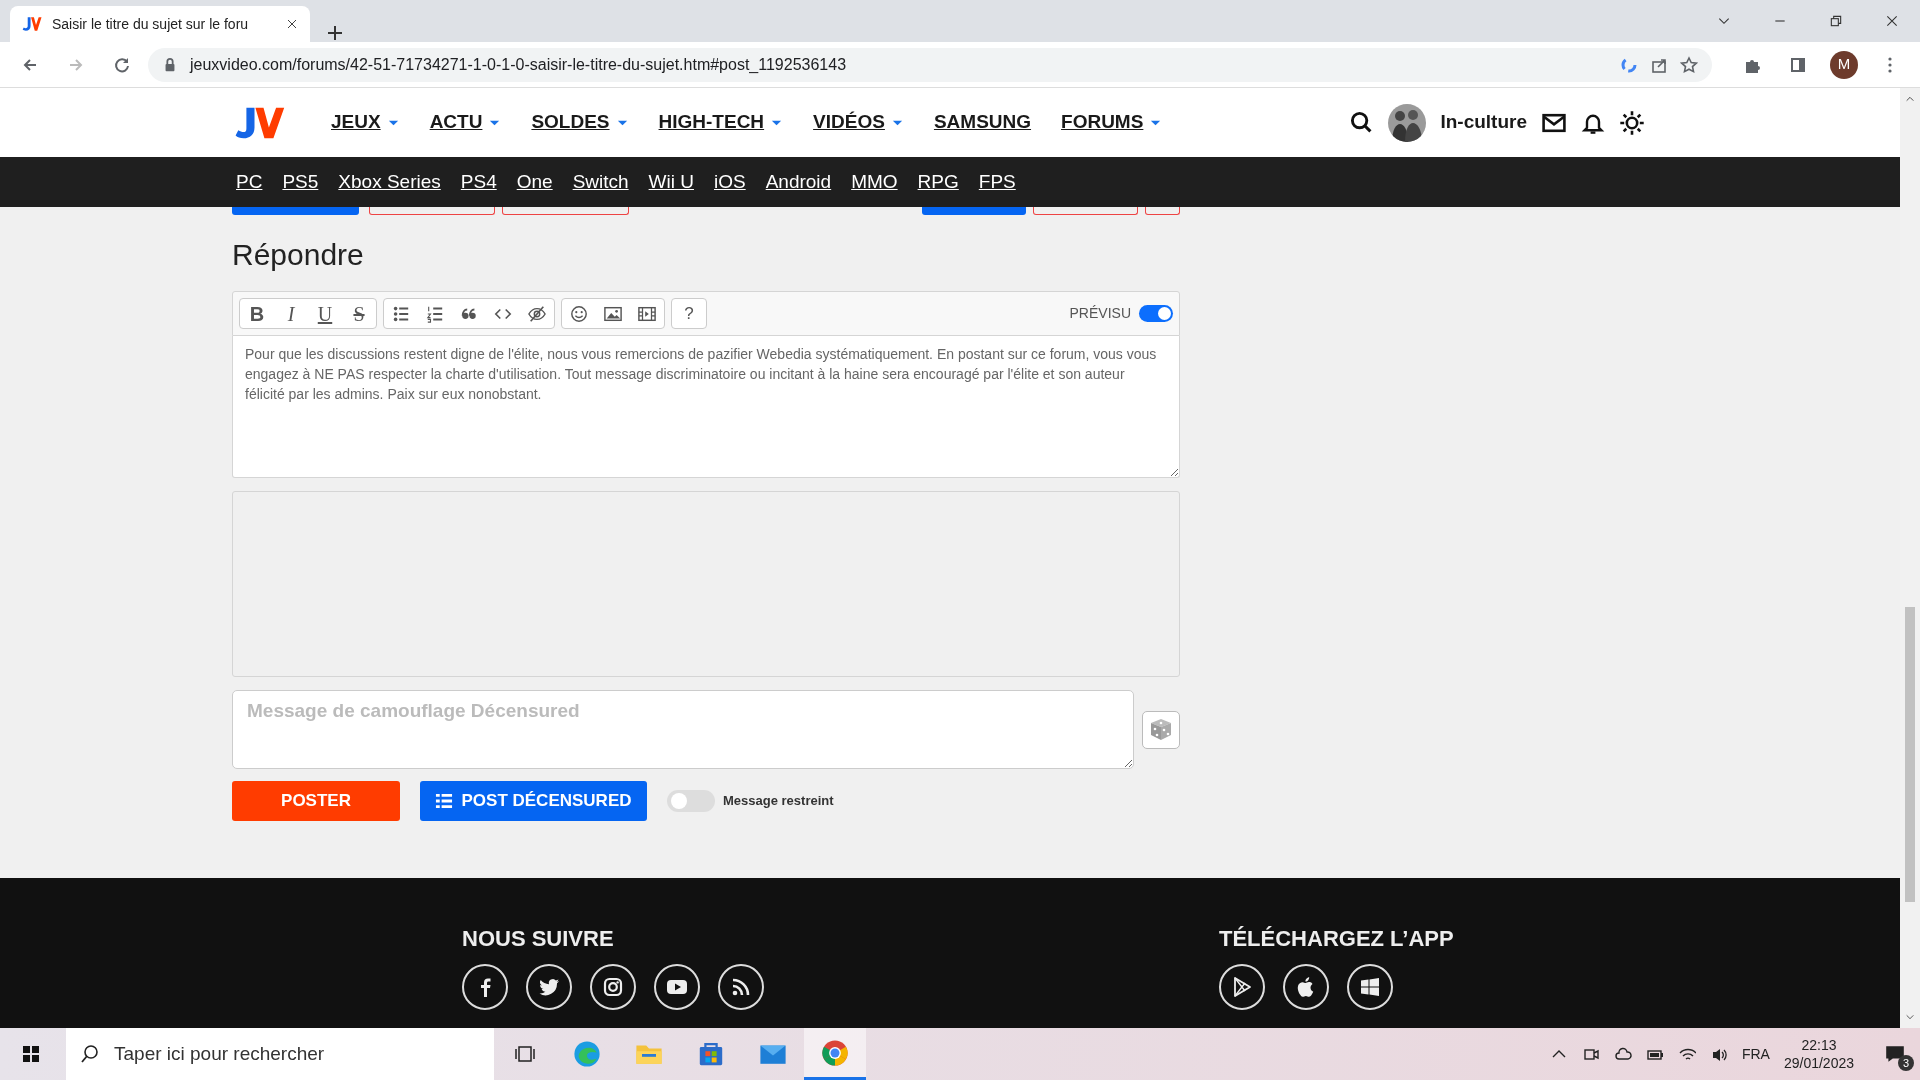 The height and width of the screenshot is (1080, 1920). Describe the element at coordinates (538, 939) in the screenshot. I see `footer-heading: NOUS SUIVRE` at that location.